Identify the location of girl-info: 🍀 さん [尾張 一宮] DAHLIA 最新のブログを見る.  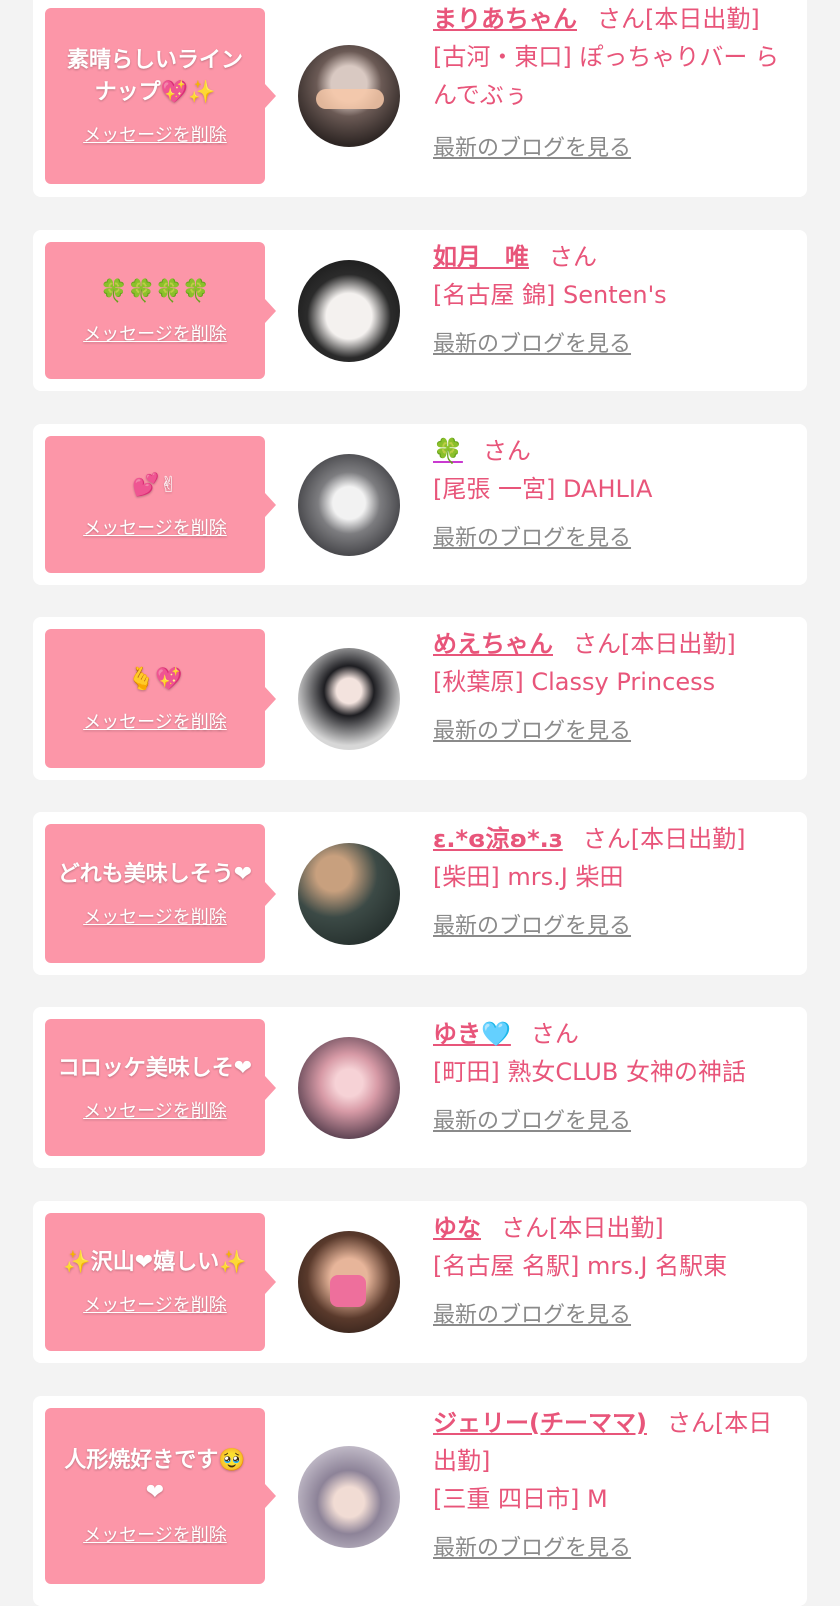
(613, 492).